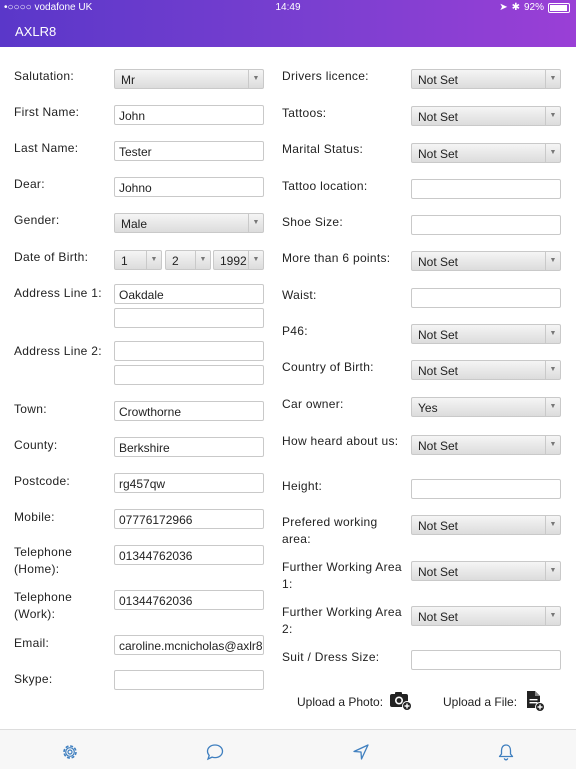 The width and height of the screenshot is (576, 769). Describe the element at coordinates (559, 7) in the screenshot. I see `battery-icon` at that location.